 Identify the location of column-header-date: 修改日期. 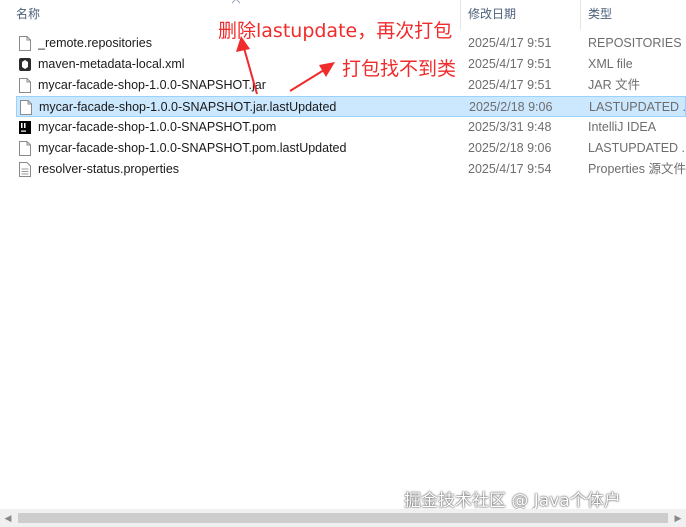
(492, 14).